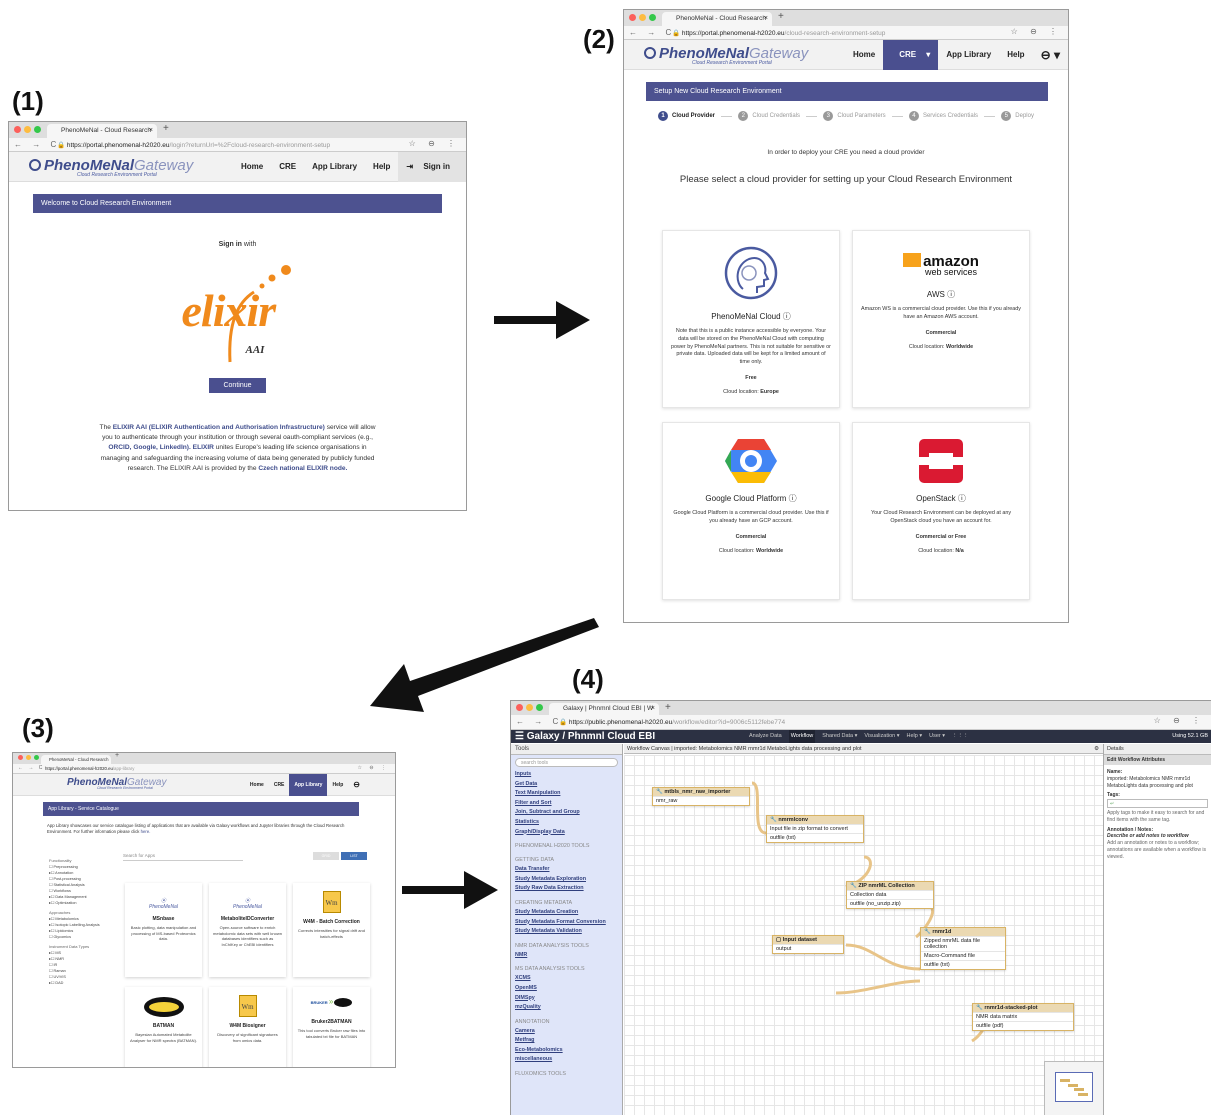  Describe the element at coordinates (381, 167) in the screenshot. I see `nav-help: Help` at that location.